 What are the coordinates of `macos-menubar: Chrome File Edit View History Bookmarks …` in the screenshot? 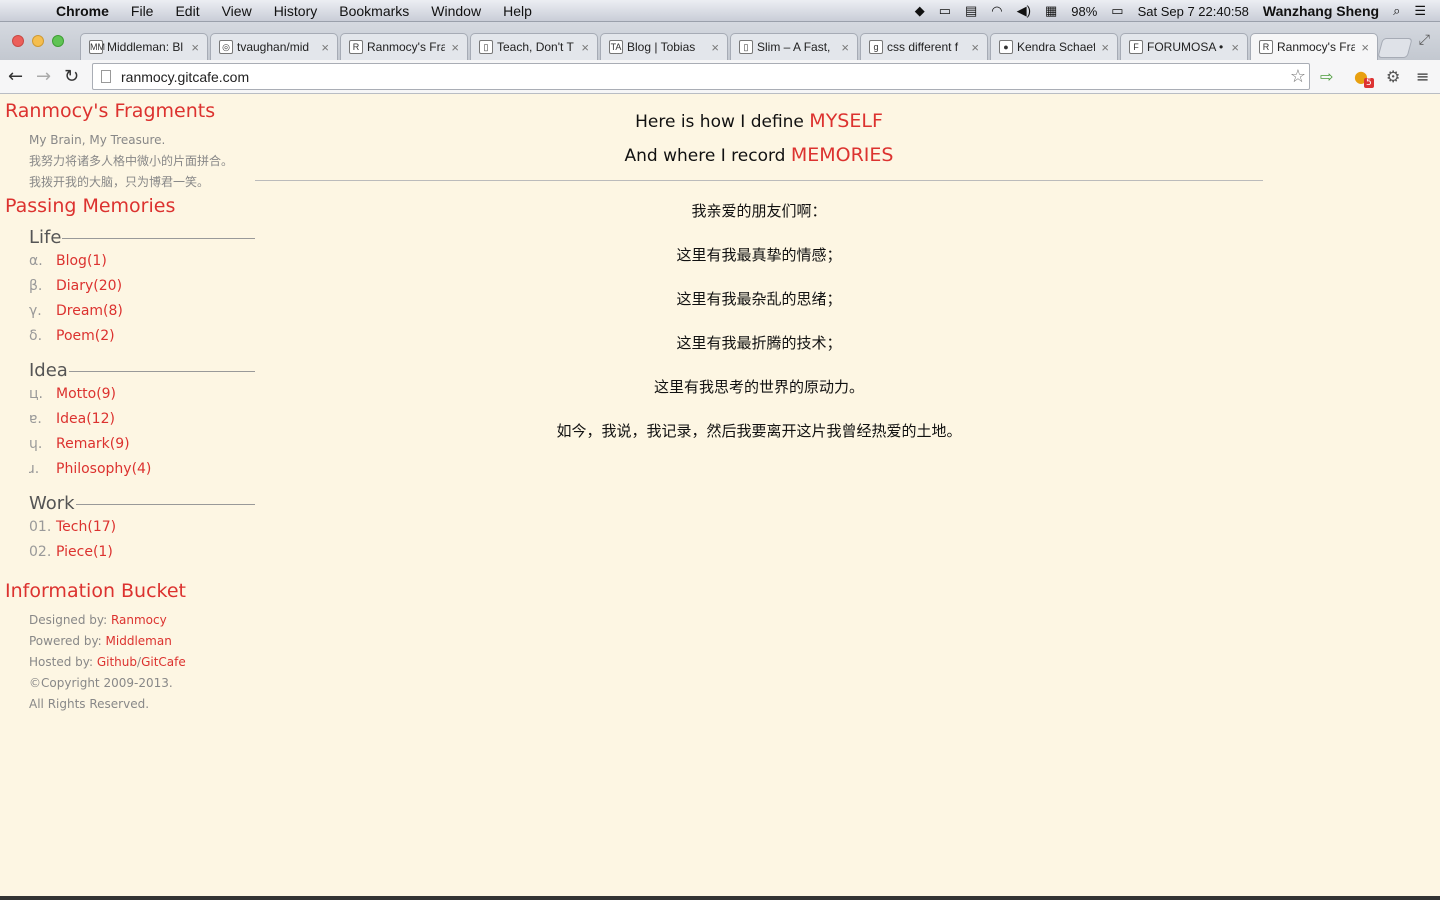 It's located at (720, 11).